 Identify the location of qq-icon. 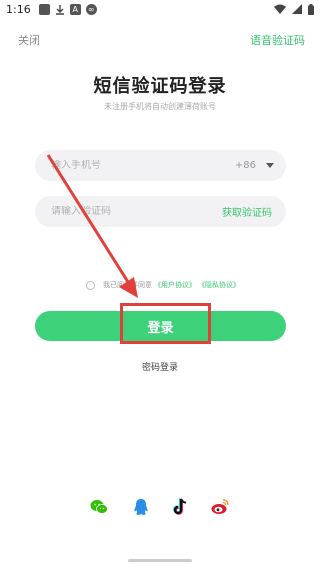
(141, 507).